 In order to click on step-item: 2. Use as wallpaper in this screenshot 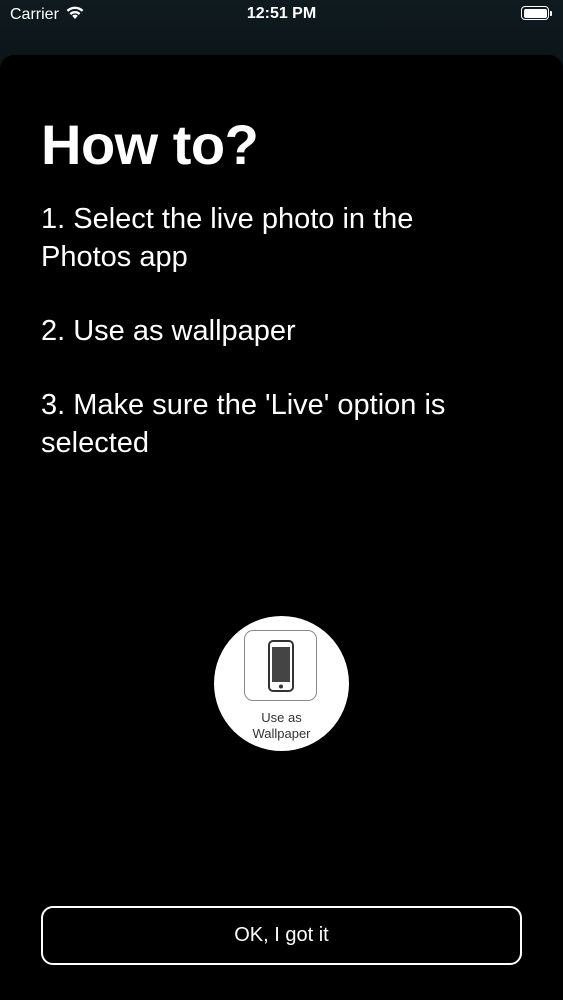, I will do `click(168, 331)`.